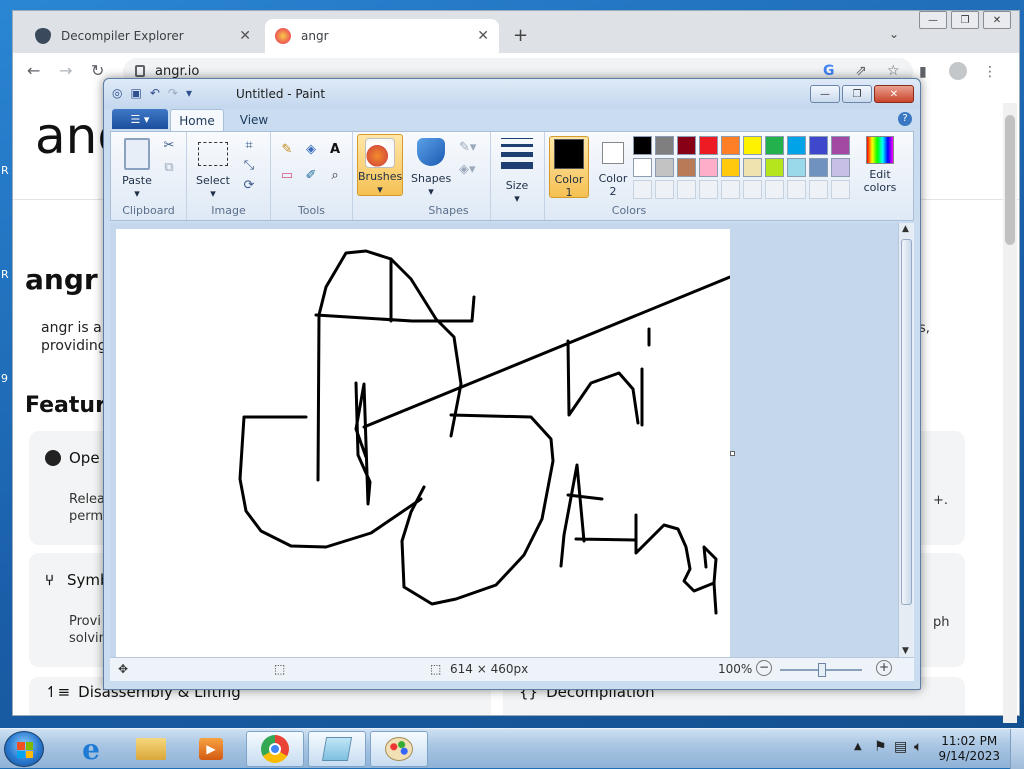 This screenshot has height=769, width=1024. I want to click on scroll-up-icon: ▲, so click(905, 229).